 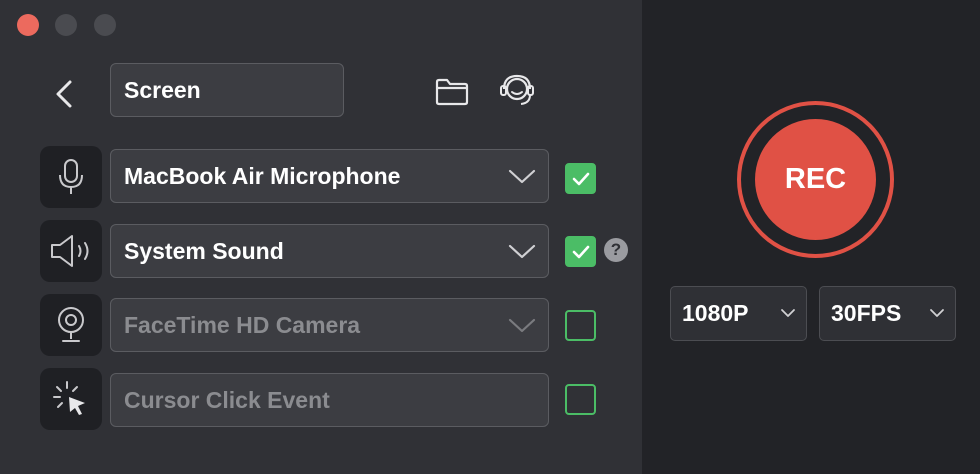 I want to click on framerate-select: 30FPS, so click(x=887, y=313).